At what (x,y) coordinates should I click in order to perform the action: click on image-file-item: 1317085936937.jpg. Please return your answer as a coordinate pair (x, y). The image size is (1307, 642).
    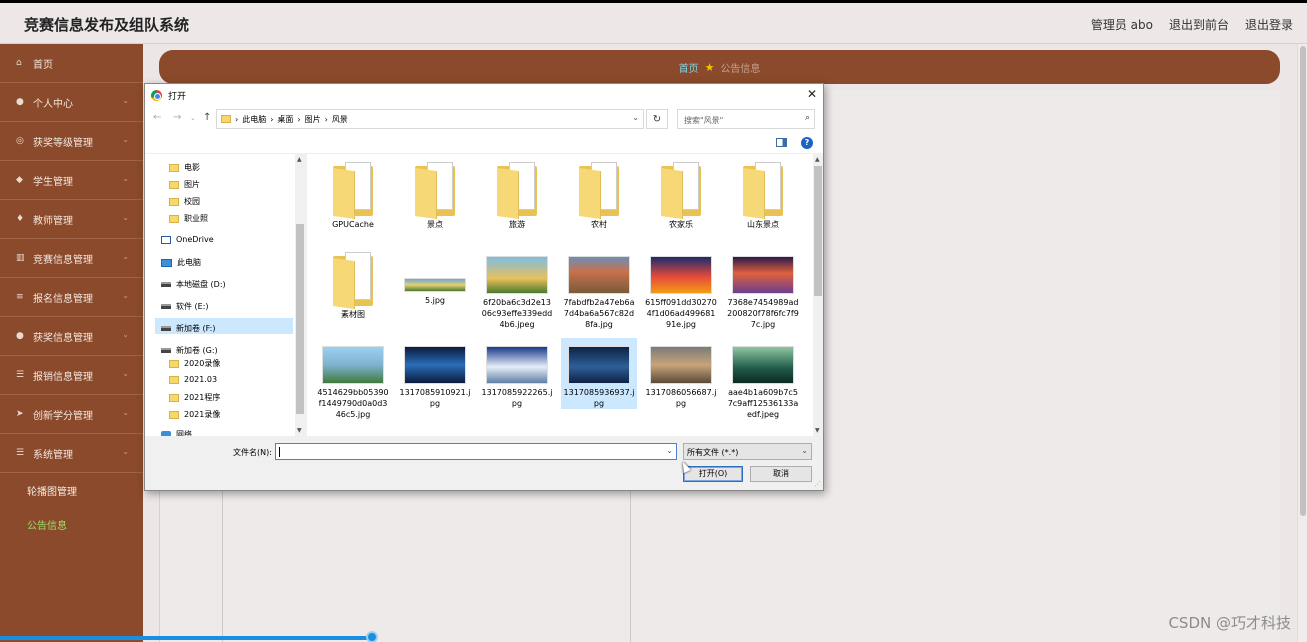
    Looking at the image, I should click on (599, 373).